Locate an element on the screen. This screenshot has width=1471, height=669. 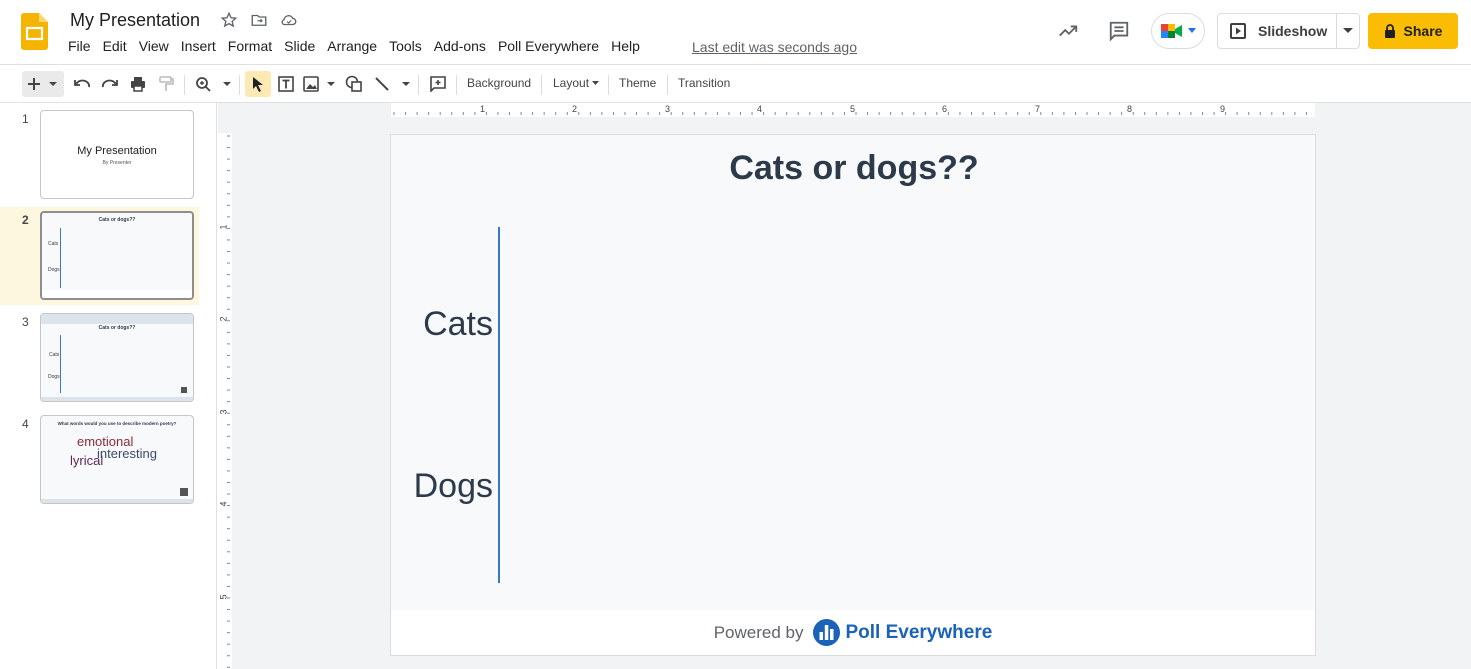
slide-thumbnail-row: 1 My Presentation By Presenter is located at coordinates (99, 155).